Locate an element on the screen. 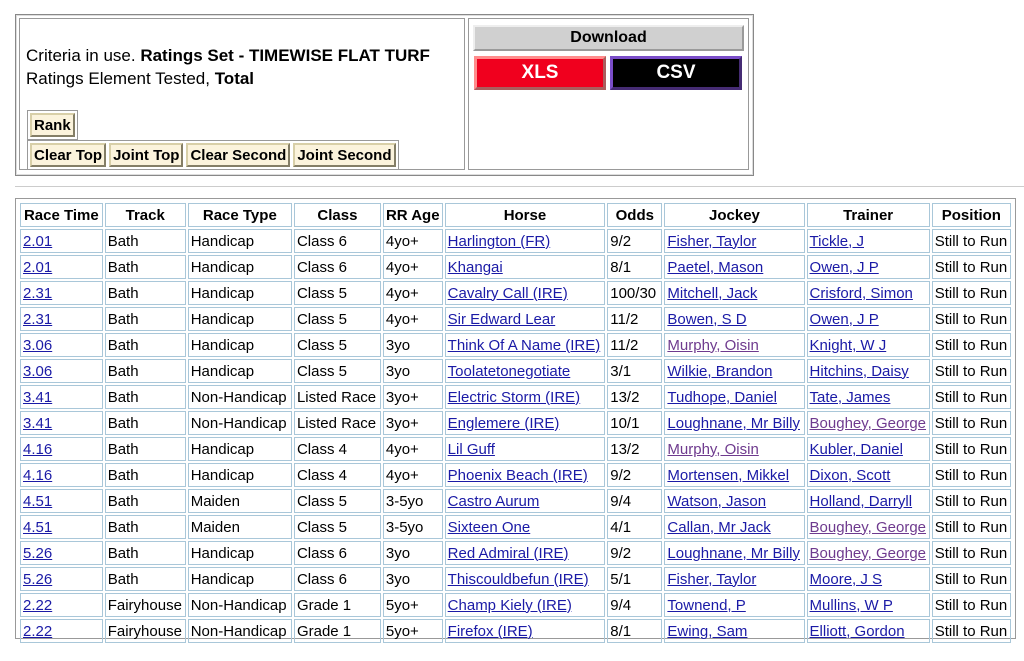 Image resolution: width=1024 pixels, height=661 pixels. trainer-link: Moore, J S is located at coordinates (846, 579).